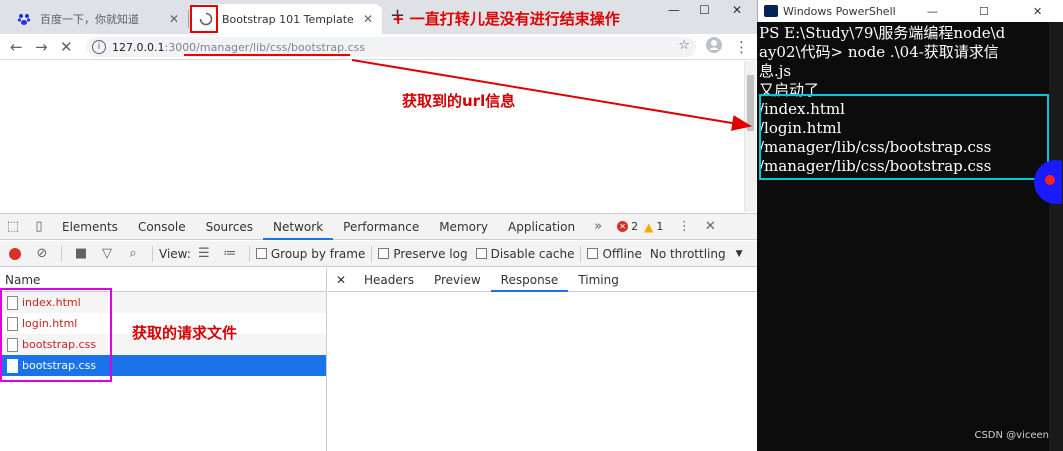  I want to click on tab-baidu: 百度一下，你就知道 ✕, so click(98, 19).